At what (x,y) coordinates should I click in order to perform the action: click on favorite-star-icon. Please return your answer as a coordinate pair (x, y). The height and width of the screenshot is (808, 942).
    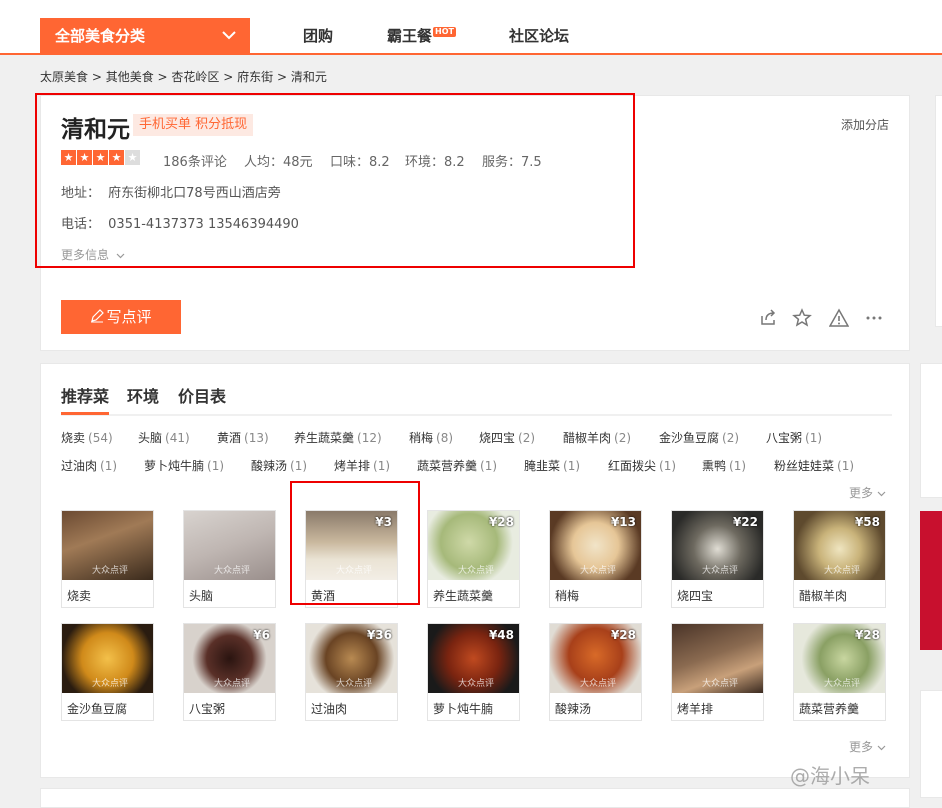
    Looking at the image, I should click on (802, 318).